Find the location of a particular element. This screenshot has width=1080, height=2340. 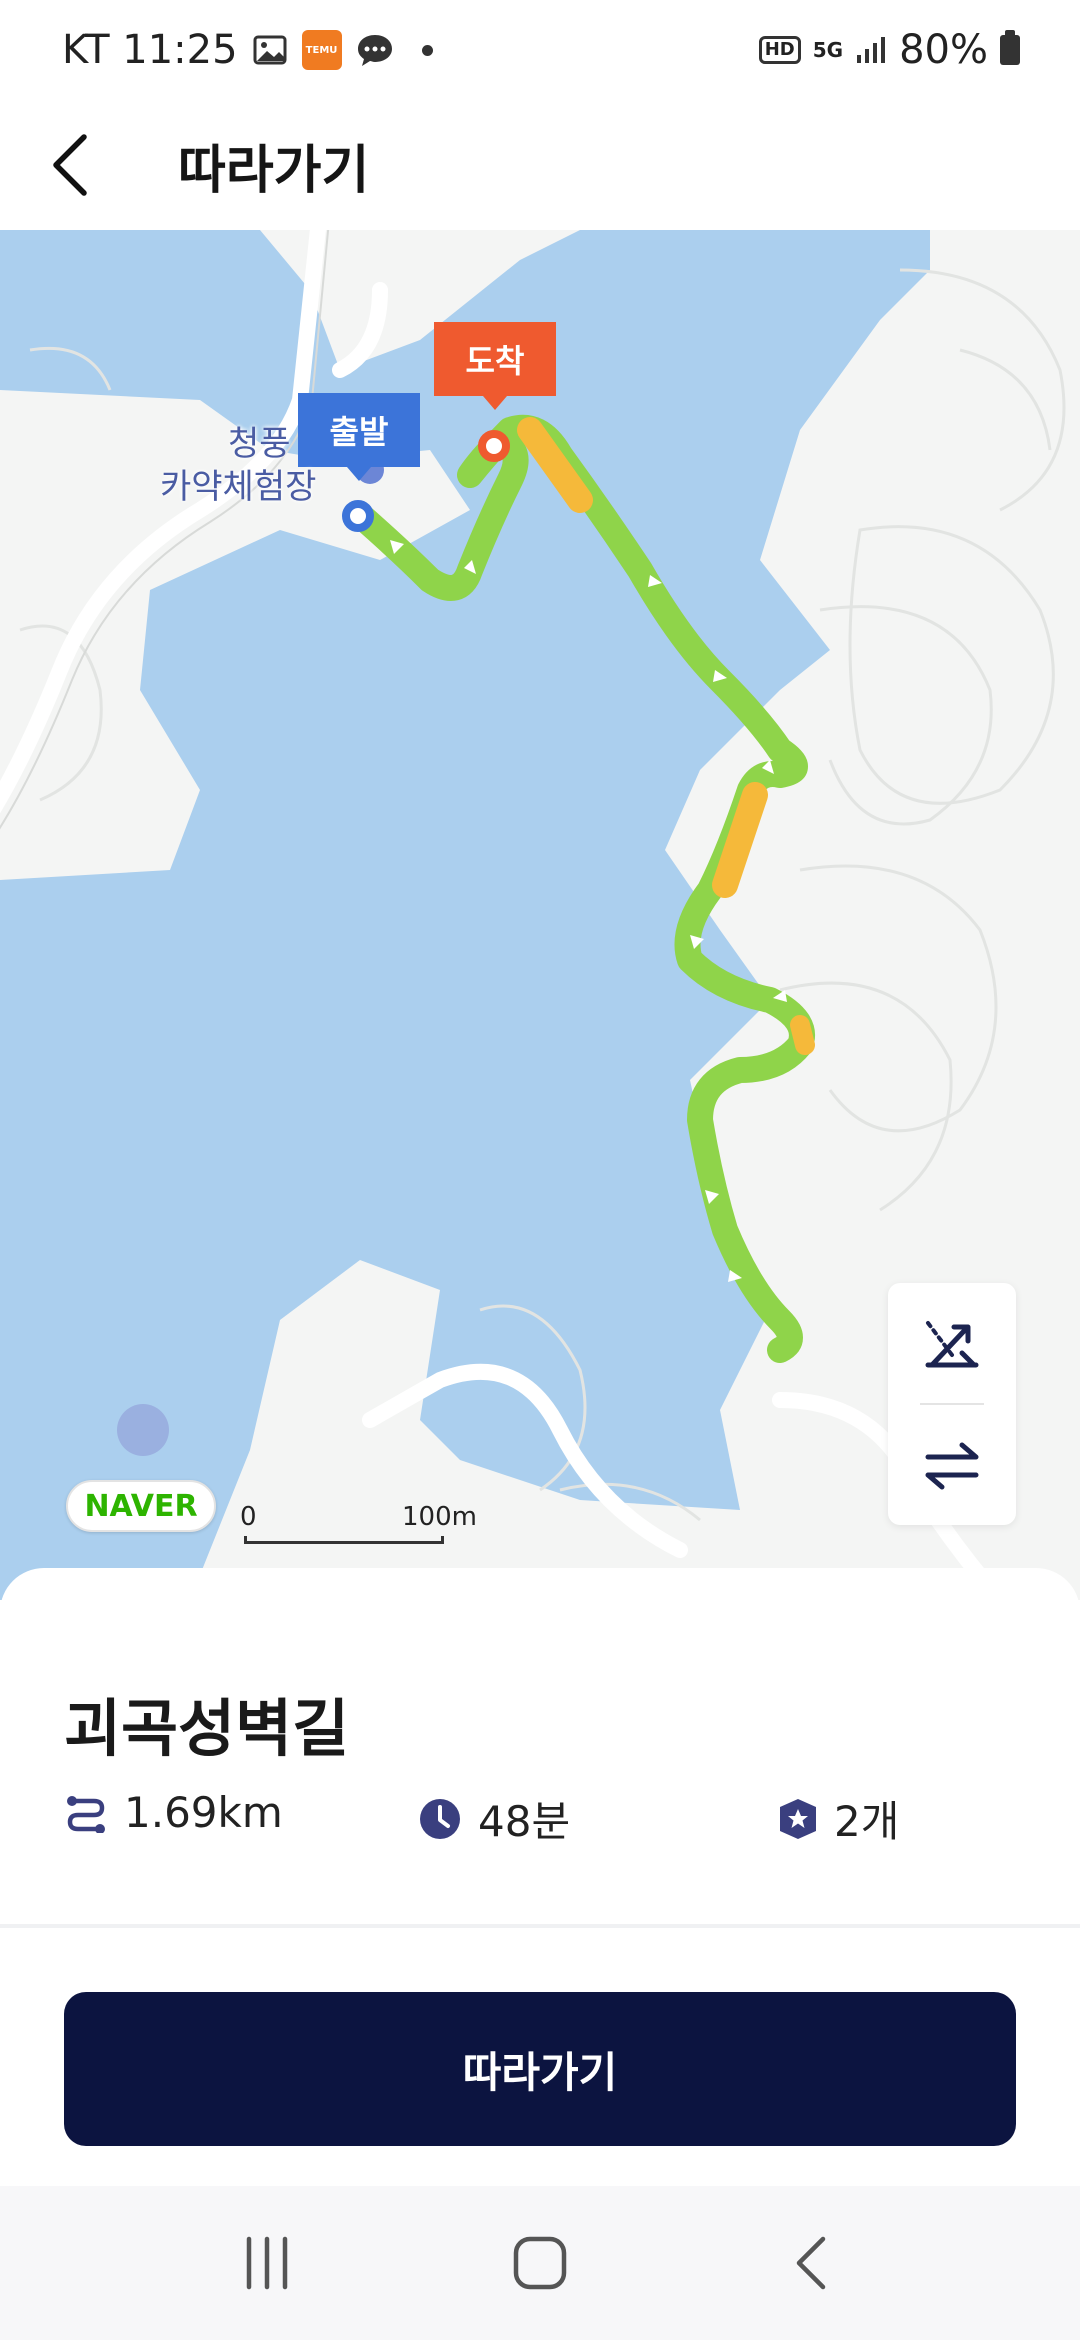

notification-dot-icon is located at coordinates (427, 50).